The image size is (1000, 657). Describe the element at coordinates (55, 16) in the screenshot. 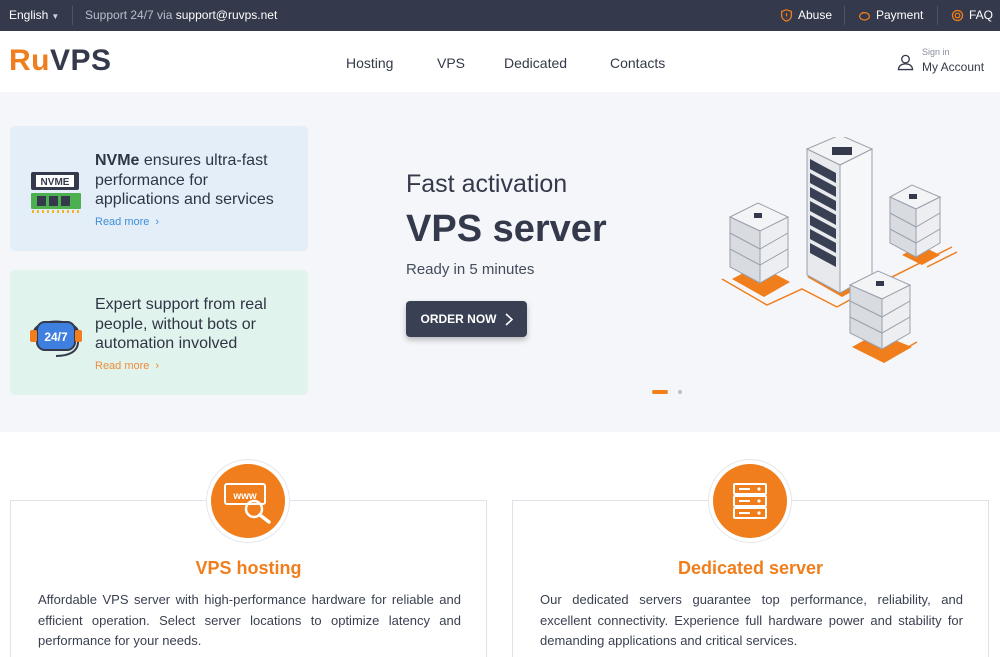

I see `caret-down-icon: ▼` at that location.